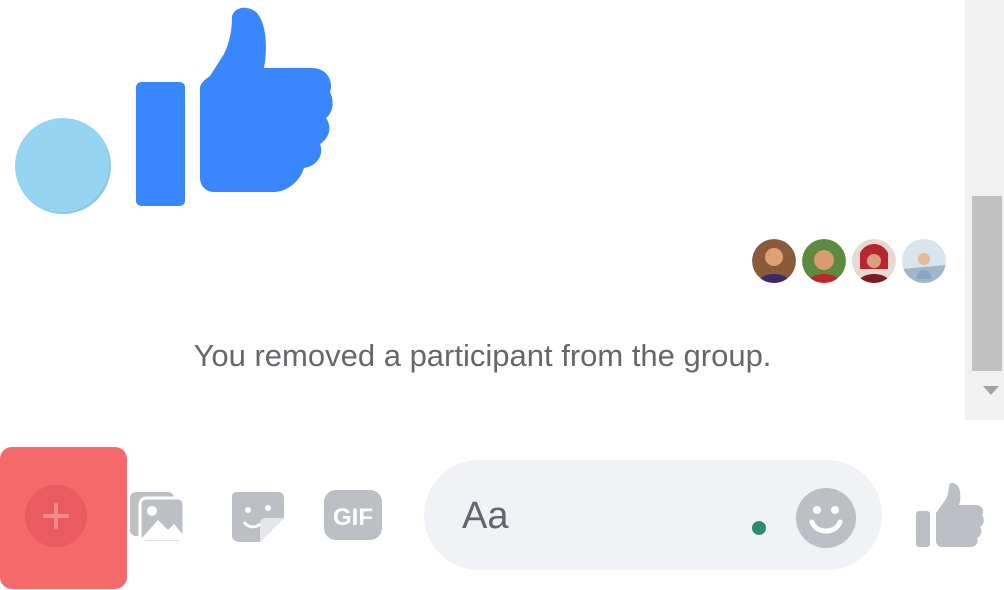 This screenshot has width=1004, height=590. What do you see at coordinates (849, 261) in the screenshot?
I see `seen-receipts` at bounding box center [849, 261].